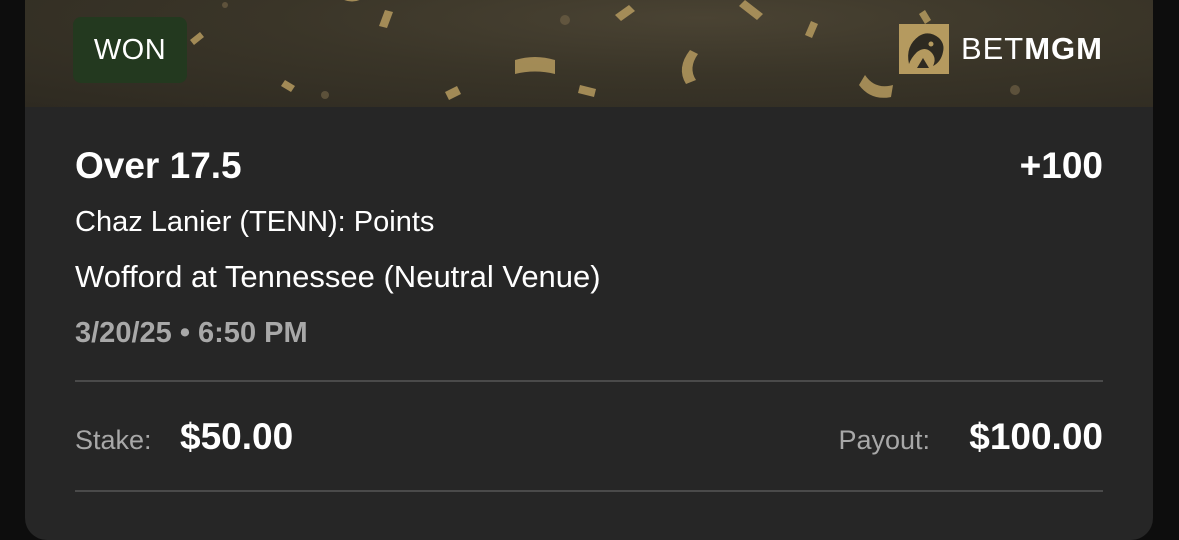  Describe the element at coordinates (255, 222) in the screenshot. I see `bet-market: Chaz Lanier (TENN): Points` at that location.